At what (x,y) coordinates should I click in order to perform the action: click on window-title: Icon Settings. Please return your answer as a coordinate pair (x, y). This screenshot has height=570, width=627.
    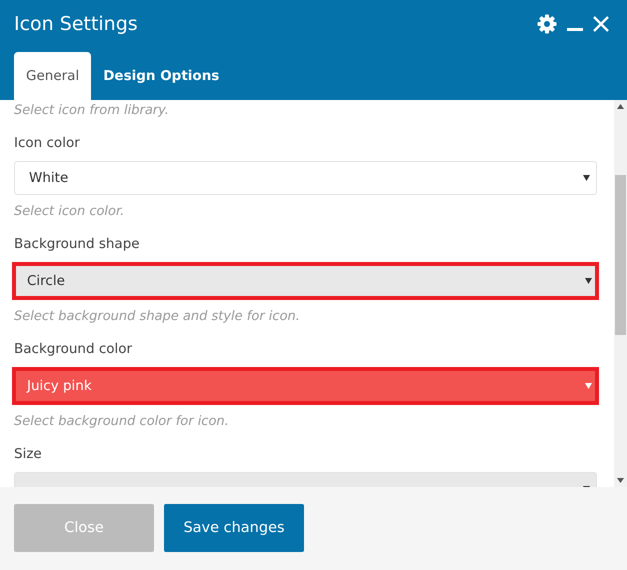
    Looking at the image, I should click on (76, 24).